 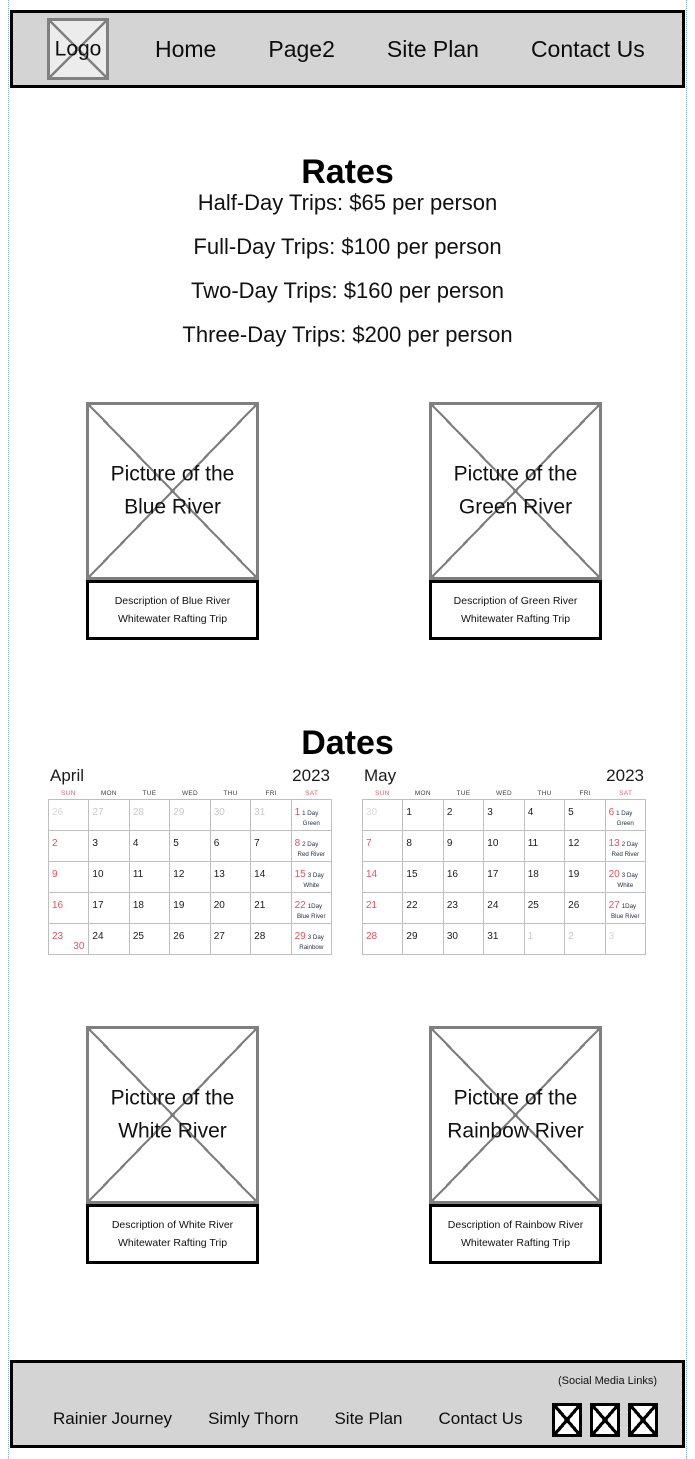 I want to click on logo-placeholder-icon: Logo, so click(x=78, y=49).